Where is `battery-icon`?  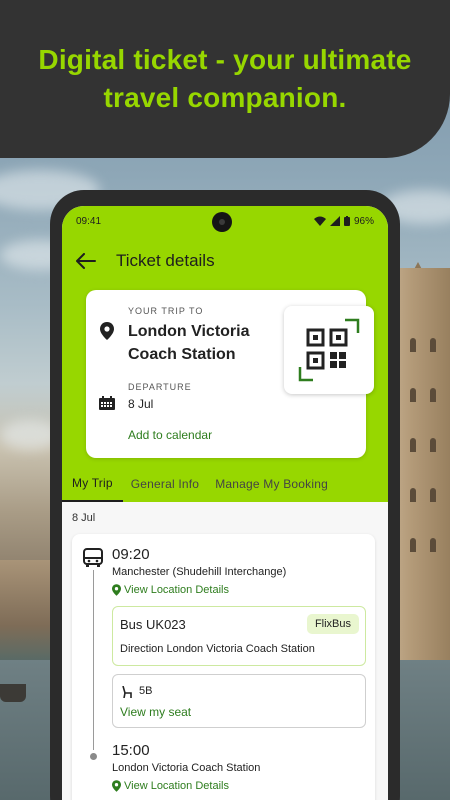 battery-icon is located at coordinates (346, 221).